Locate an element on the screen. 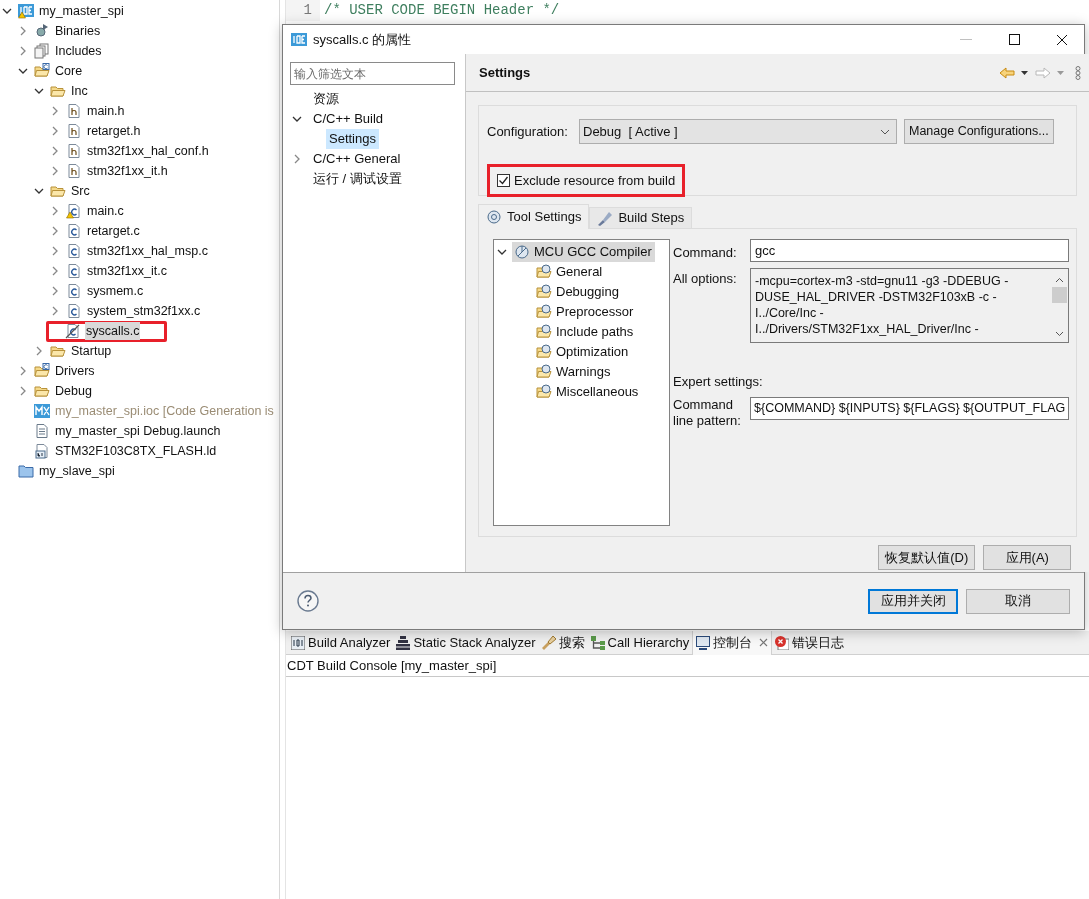 This screenshot has width=1089, height=899. tool-tree-item: MCU GCC Compiler is located at coordinates (583, 252).